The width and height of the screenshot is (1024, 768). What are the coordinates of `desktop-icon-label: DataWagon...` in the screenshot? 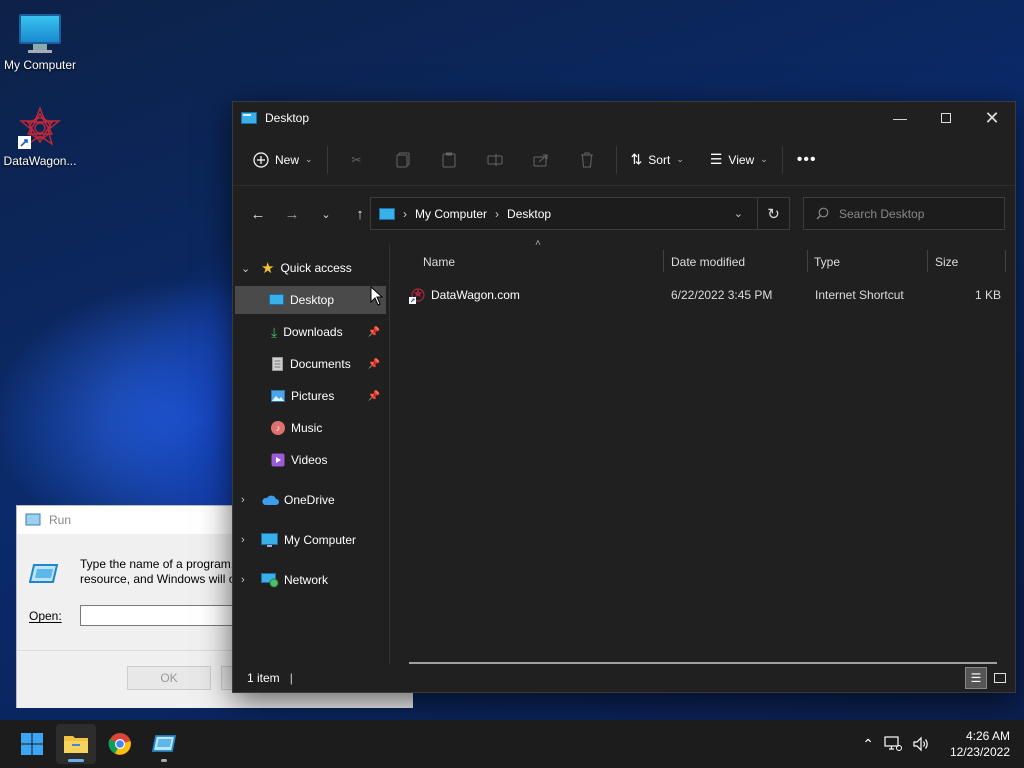 It's located at (40, 161).